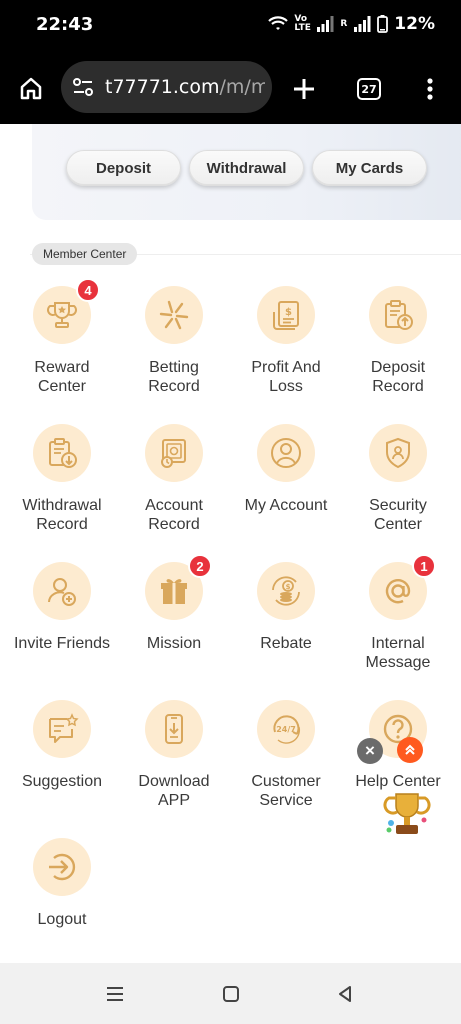 This screenshot has width=461, height=1024. What do you see at coordinates (398, 591) in the screenshot?
I see `at-sign-icon` at bounding box center [398, 591].